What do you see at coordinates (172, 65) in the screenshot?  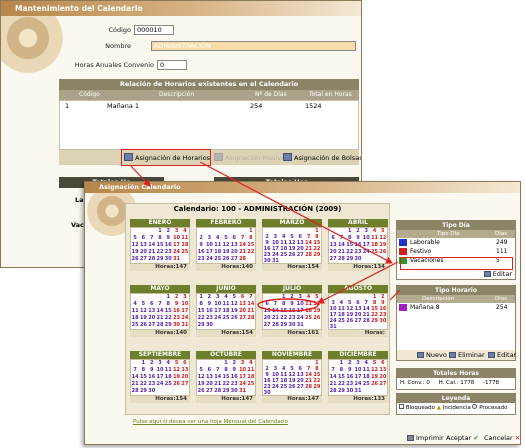 I see `horas-convenio-input: 0` at bounding box center [172, 65].